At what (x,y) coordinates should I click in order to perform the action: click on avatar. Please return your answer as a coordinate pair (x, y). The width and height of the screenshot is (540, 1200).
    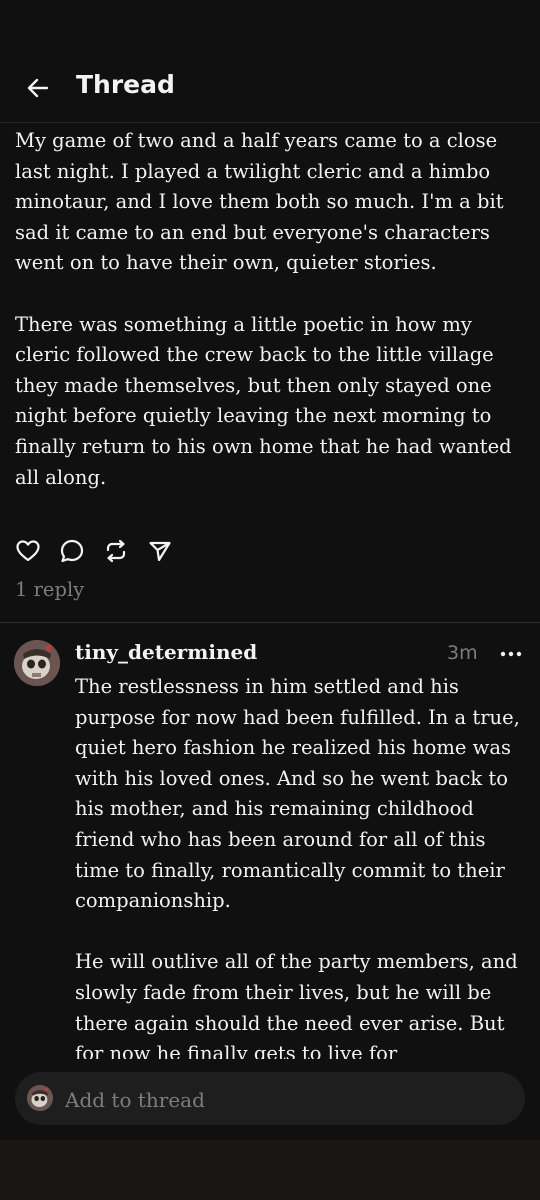
    Looking at the image, I should click on (37, 663).